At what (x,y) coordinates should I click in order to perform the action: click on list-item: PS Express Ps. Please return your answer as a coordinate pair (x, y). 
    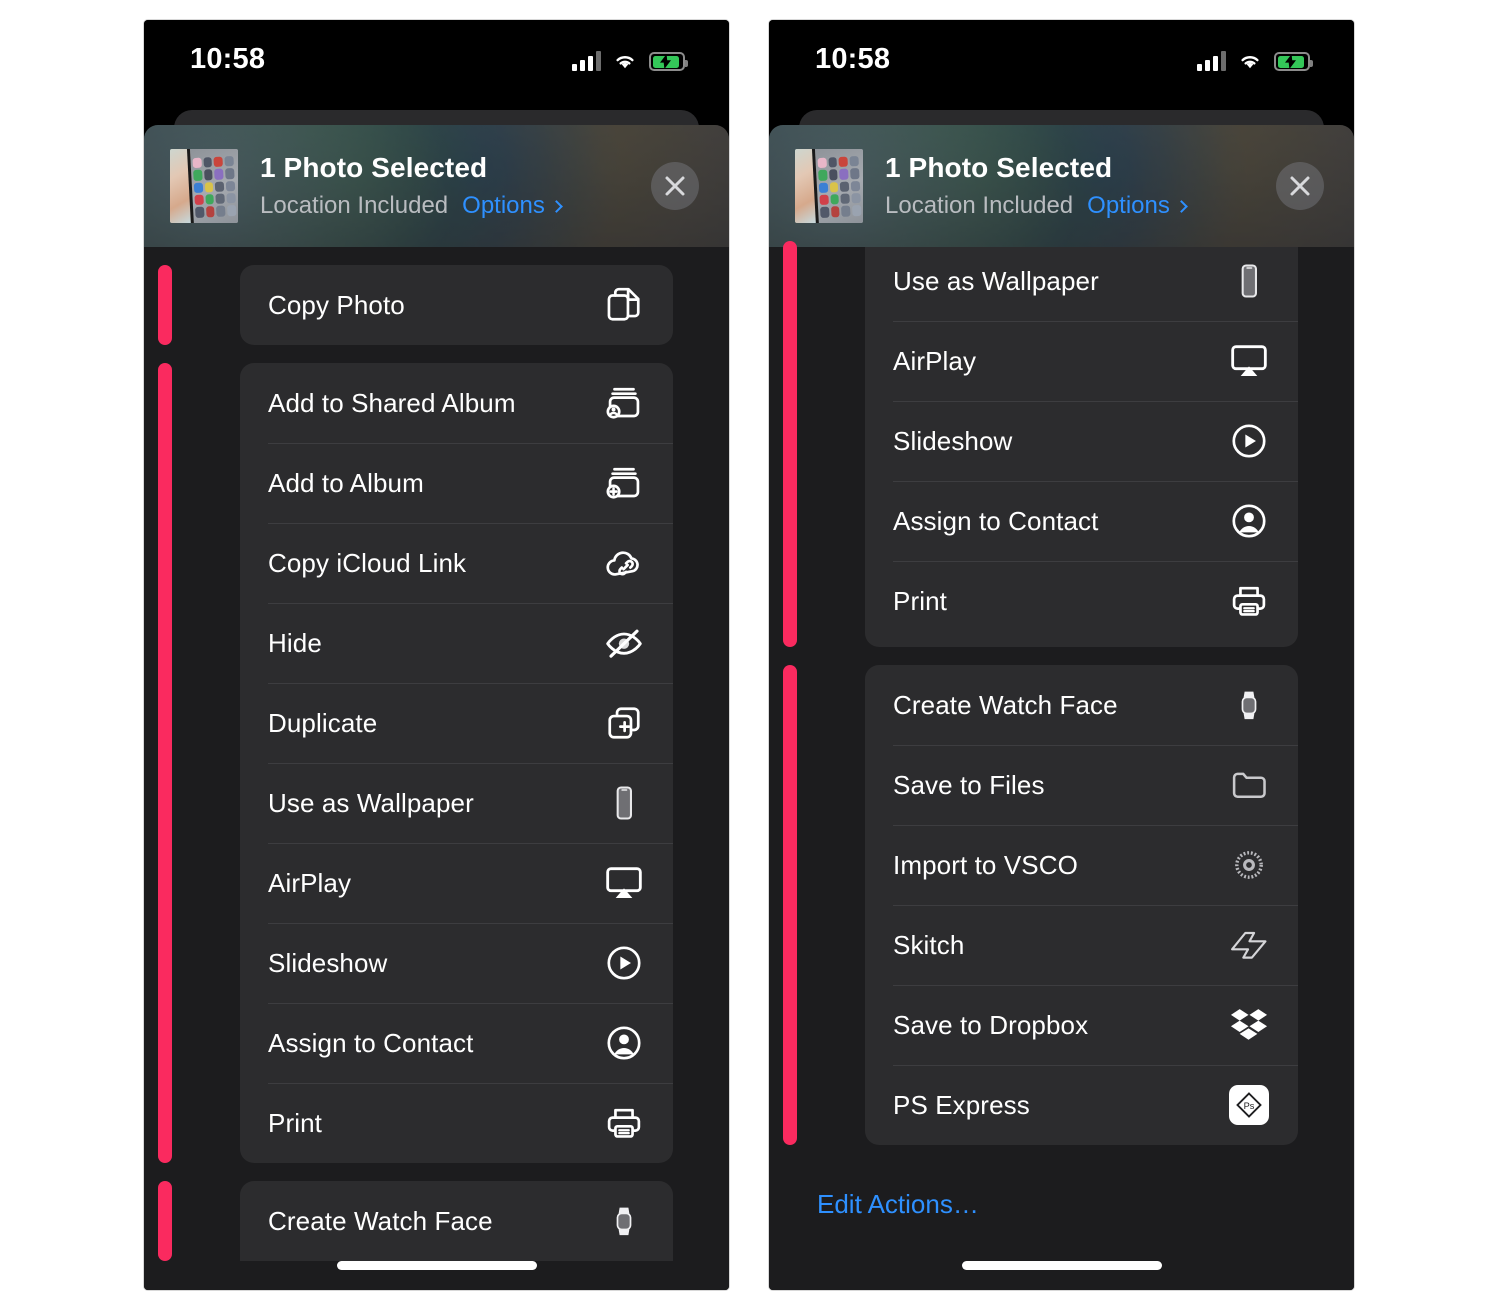
    Looking at the image, I should click on (1081, 1105).